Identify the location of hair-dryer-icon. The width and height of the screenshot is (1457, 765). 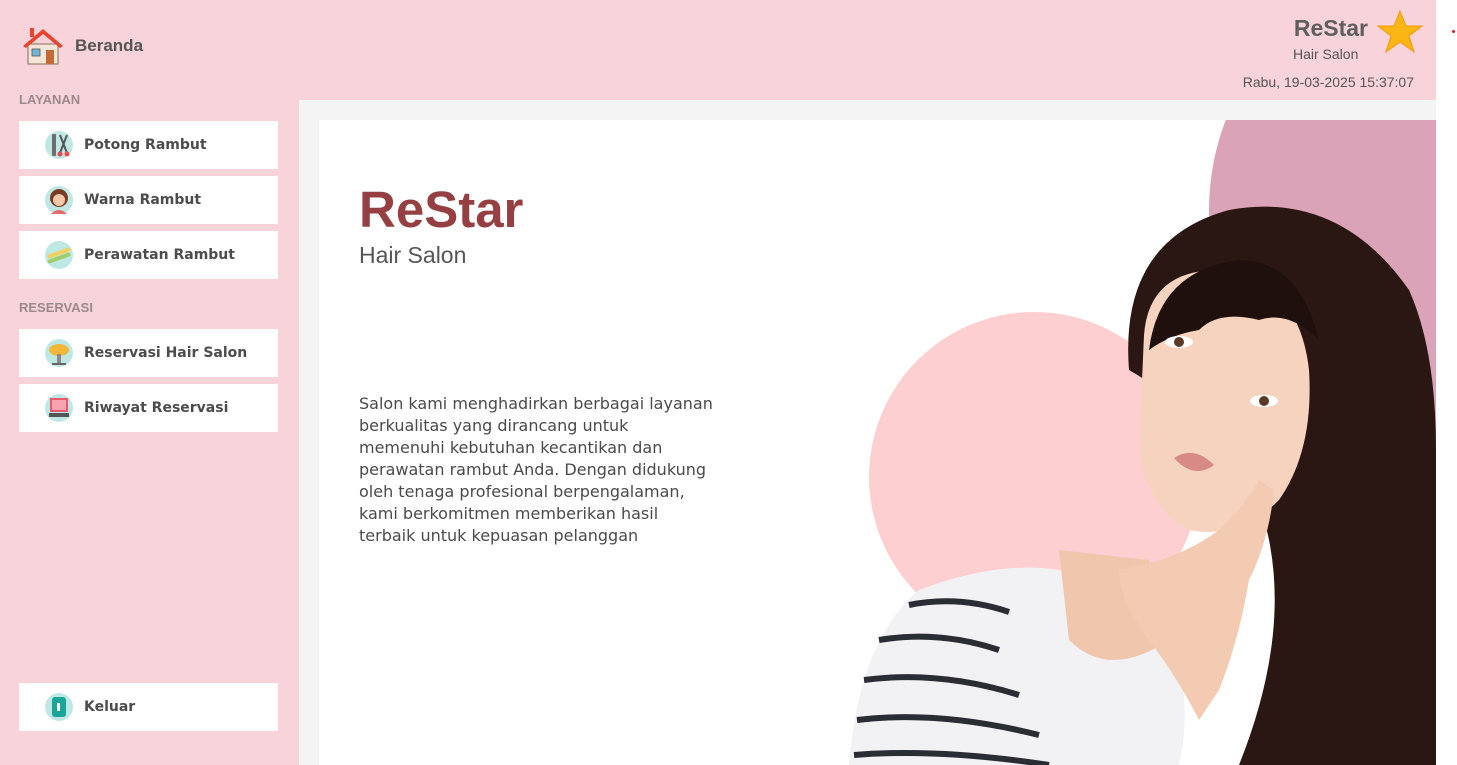
(59, 353).